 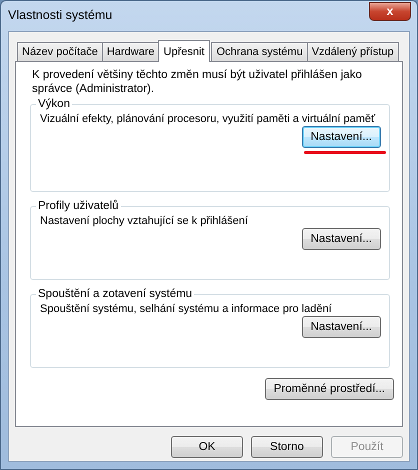 I want to click on dialog-button: OK, so click(x=207, y=447).